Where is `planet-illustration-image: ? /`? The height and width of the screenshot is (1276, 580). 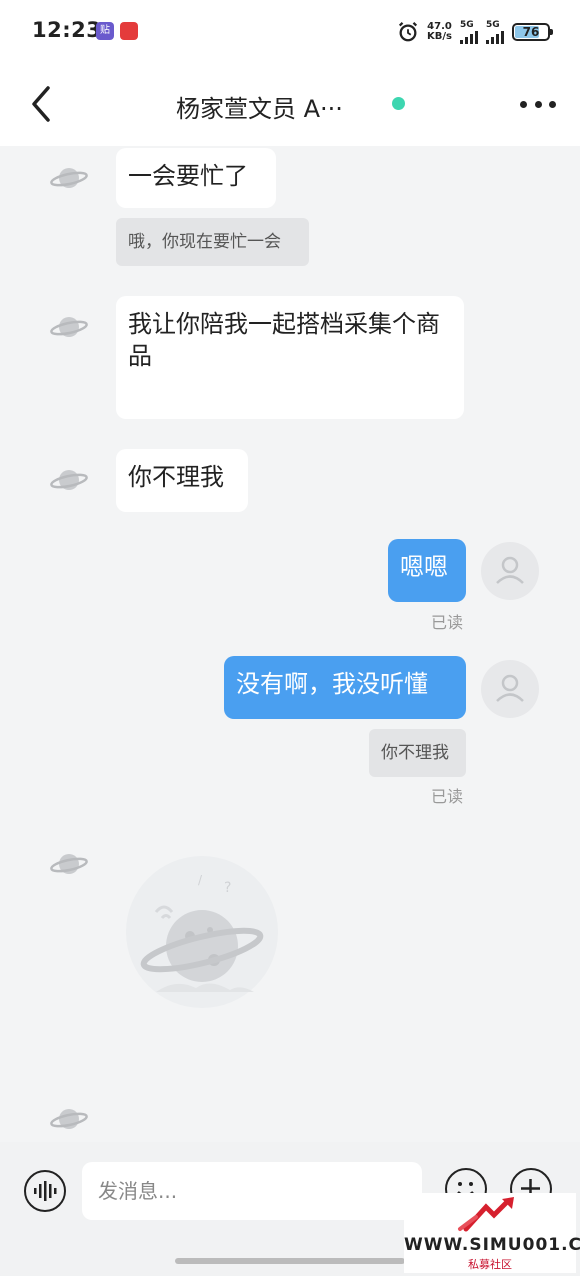
planet-illustration-image: ? / is located at coordinates (202, 932).